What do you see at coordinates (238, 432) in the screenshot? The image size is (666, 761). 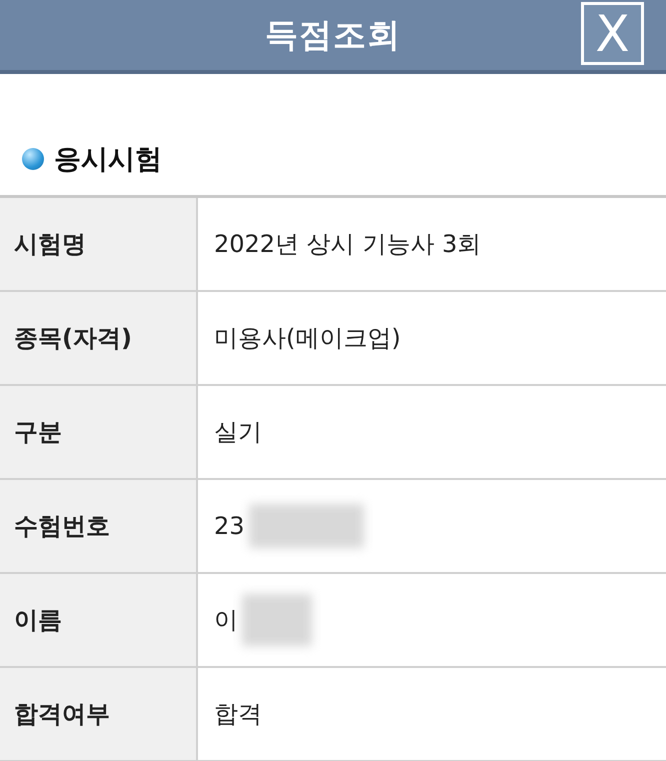 I see `field-value: 실기` at bounding box center [238, 432].